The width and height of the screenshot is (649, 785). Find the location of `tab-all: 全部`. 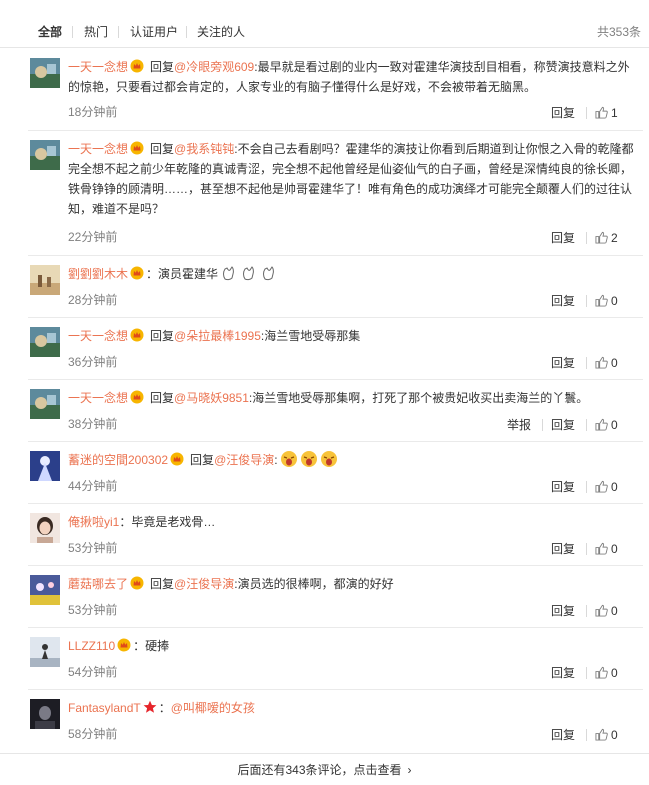

tab-all: 全部 is located at coordinates (50, 32).